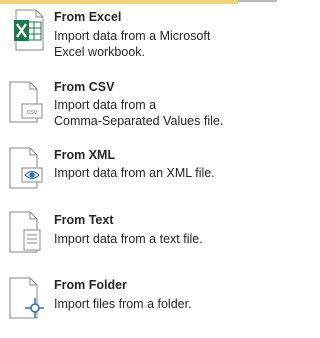 This screenshot has height=338, width=320. I want to click on text-file-icon, so click(25, 232).